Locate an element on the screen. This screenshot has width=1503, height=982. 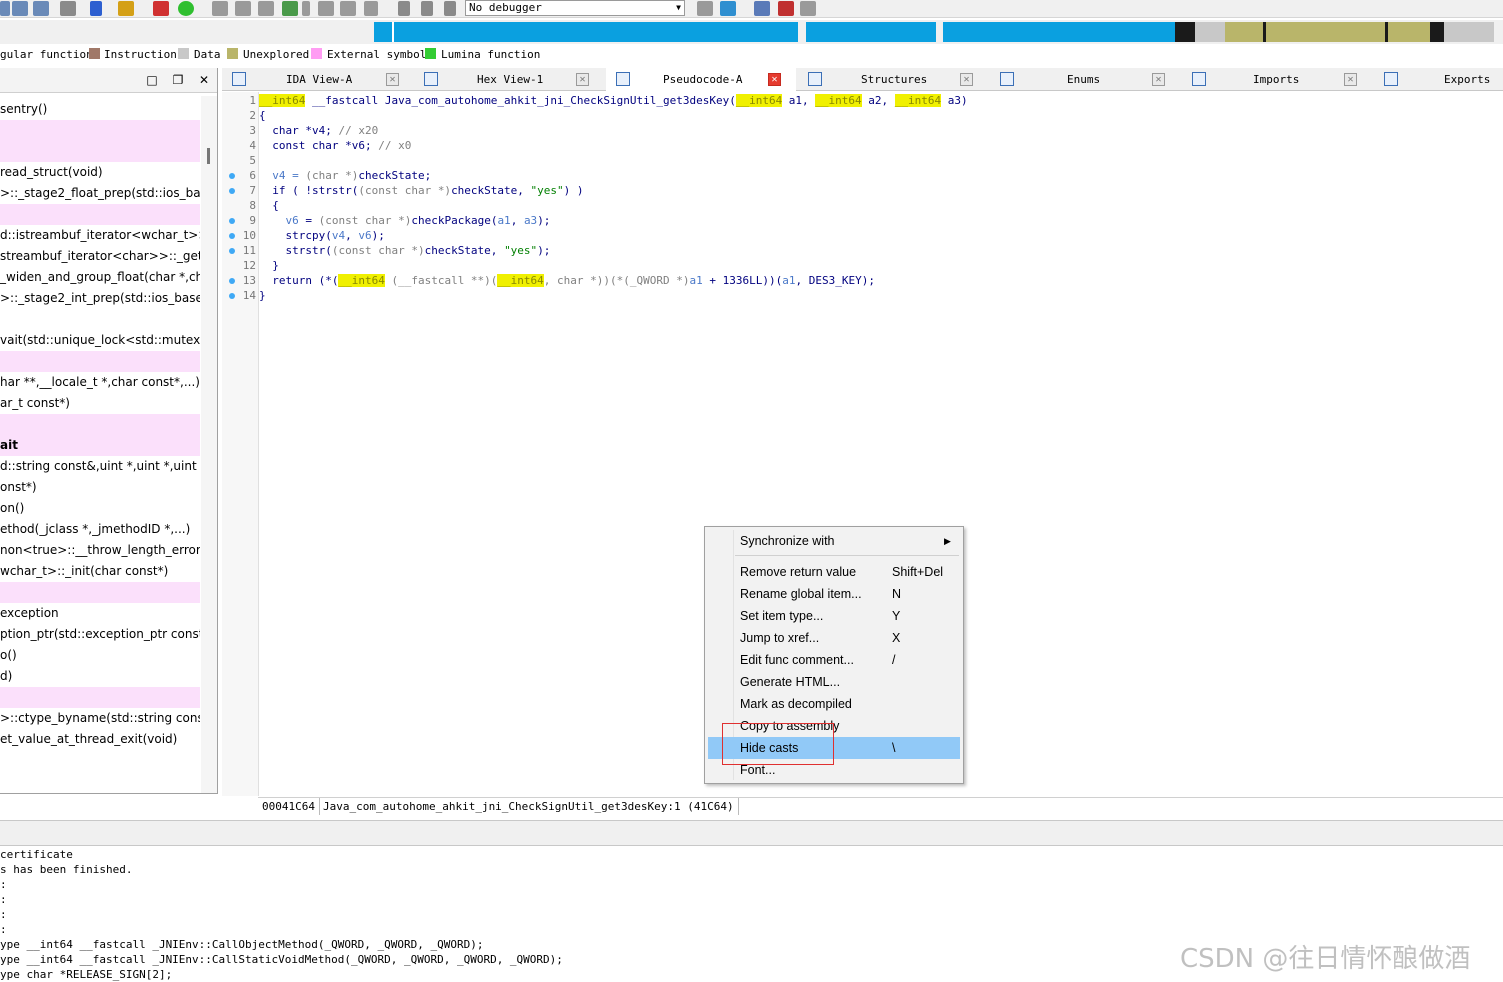
toolbar-refresh-icon is located at coordinates (728, 8).